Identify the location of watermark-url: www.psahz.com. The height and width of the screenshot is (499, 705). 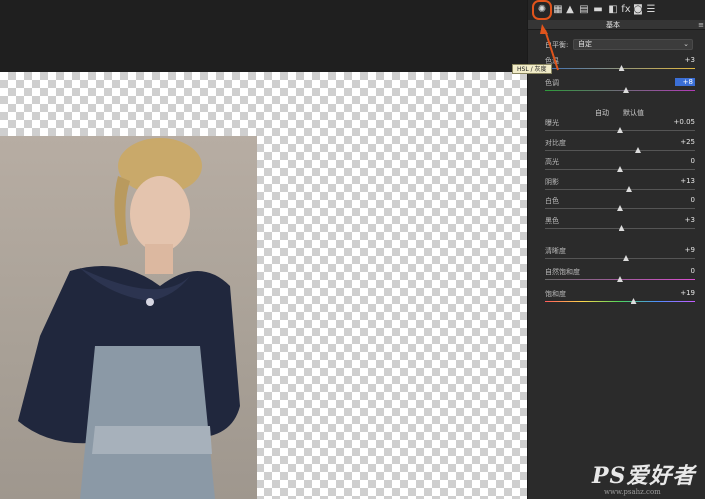
(632, 492).